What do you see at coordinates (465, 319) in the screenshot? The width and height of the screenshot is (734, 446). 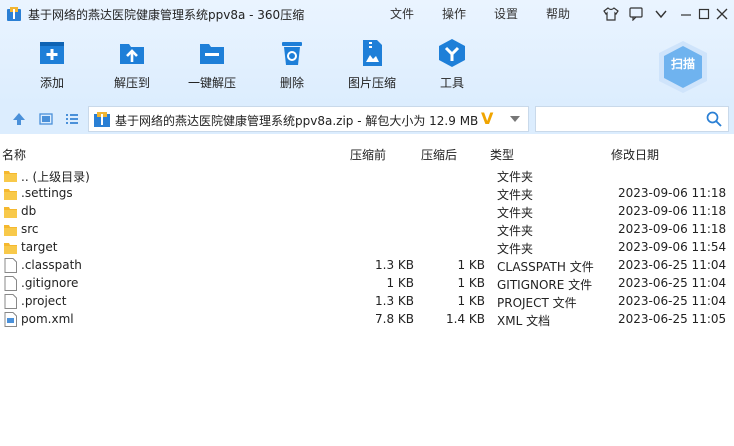 I see `file-size-after: 1.4 KB` at bounding box center [465, 319].